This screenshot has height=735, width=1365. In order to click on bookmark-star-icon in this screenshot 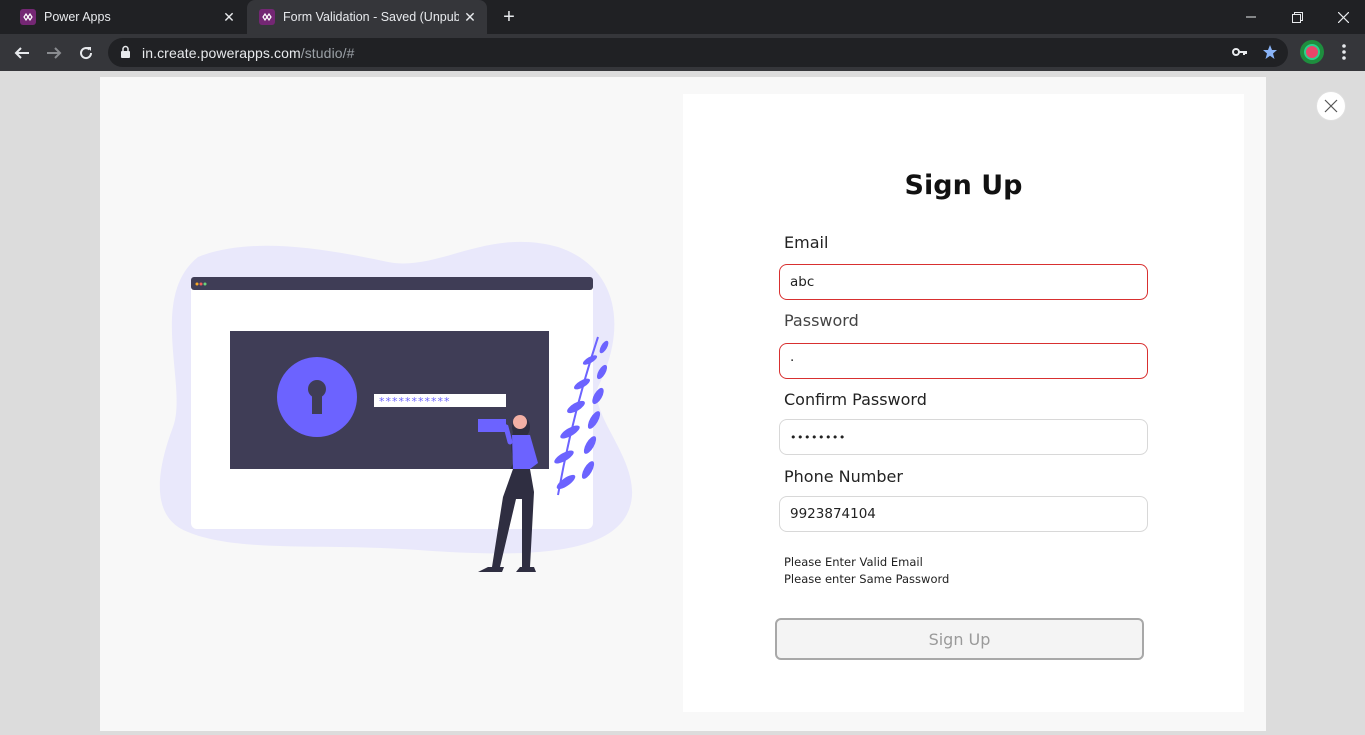, I will do `click(1270, 54)`.